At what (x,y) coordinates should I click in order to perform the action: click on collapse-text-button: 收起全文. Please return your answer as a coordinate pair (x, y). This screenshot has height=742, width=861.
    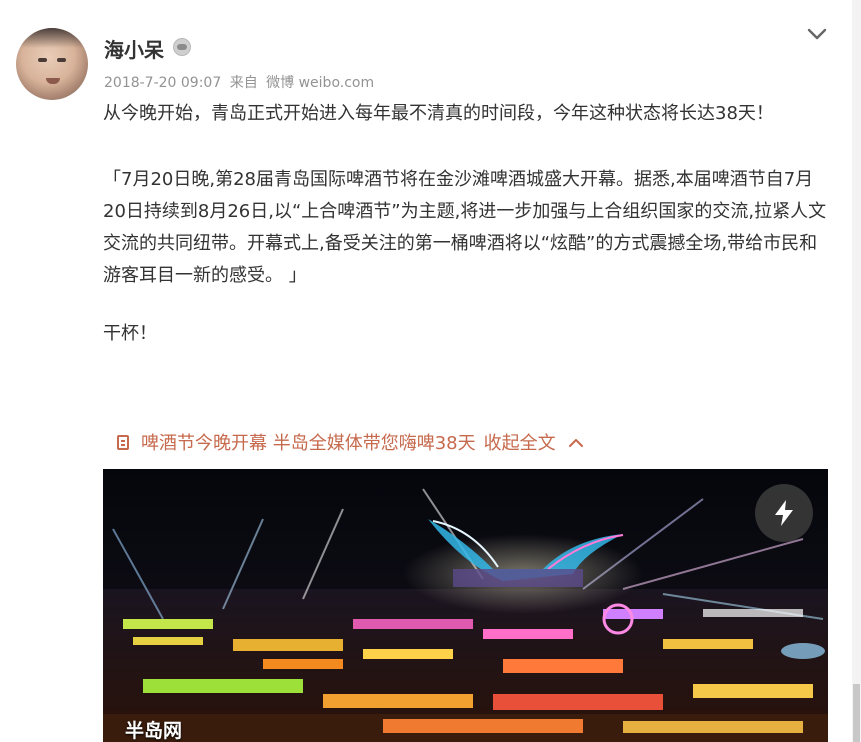
    Looking at the image, I should click on (520, 442).